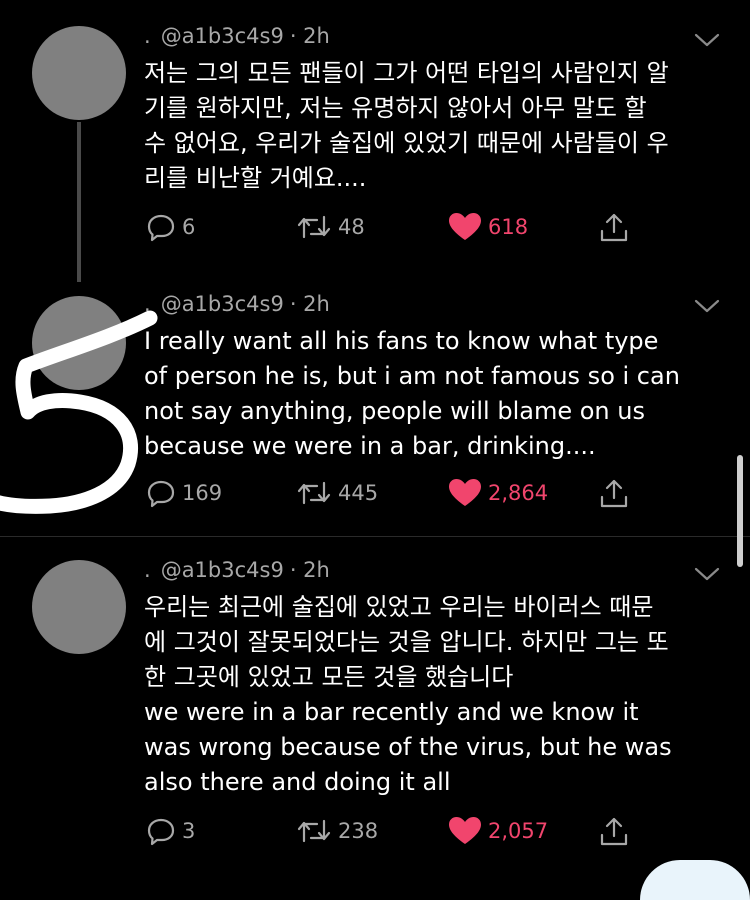  I want to click on scrollbar, so click(740, 511).